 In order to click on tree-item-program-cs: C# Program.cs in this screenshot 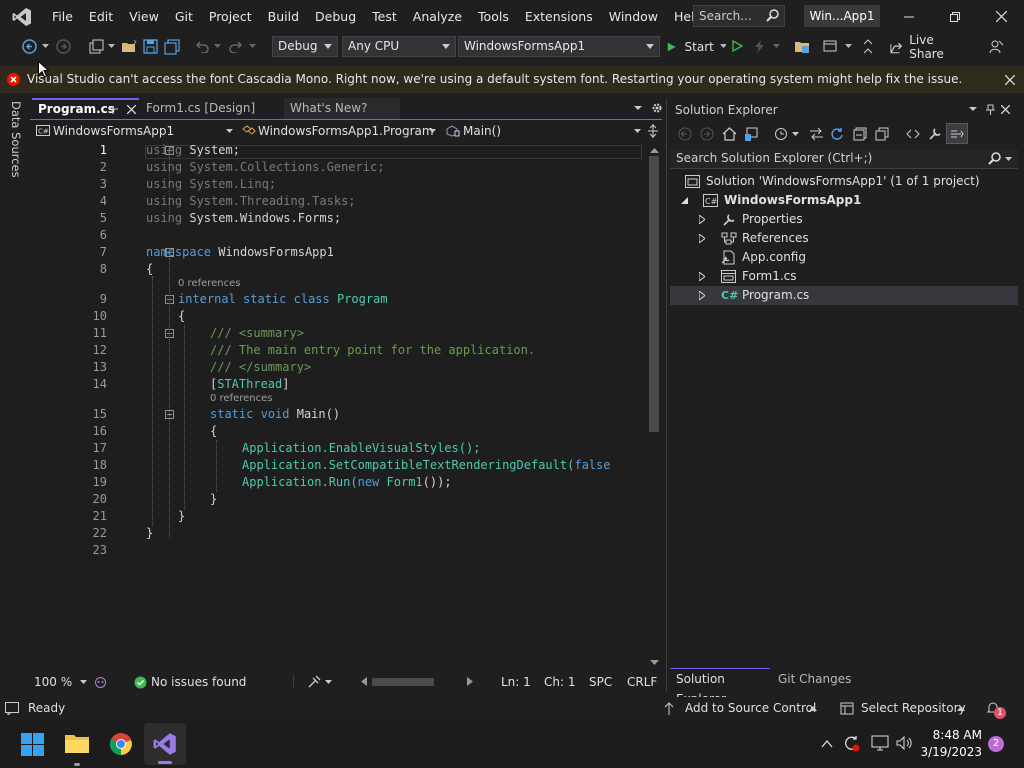, I will do `click(844, 295)`.